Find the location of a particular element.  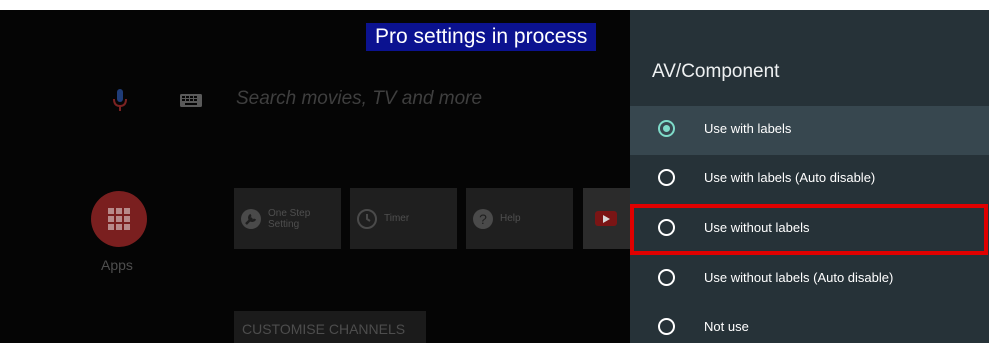

panel-title: AV/Component is located at coordinates (716, 71).